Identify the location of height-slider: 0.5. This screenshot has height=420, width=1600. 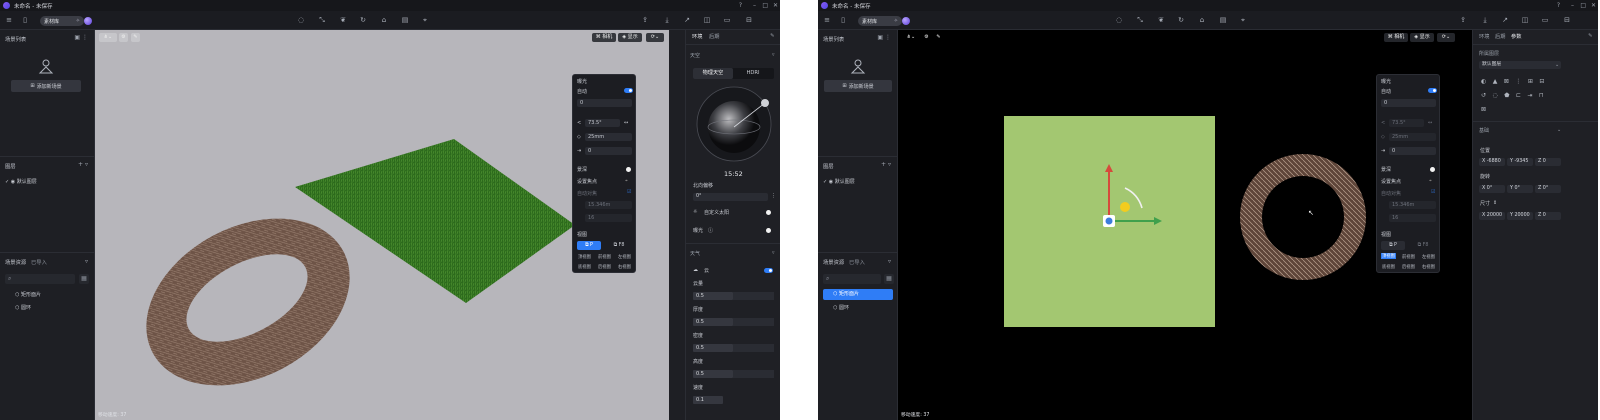
(733, 374).